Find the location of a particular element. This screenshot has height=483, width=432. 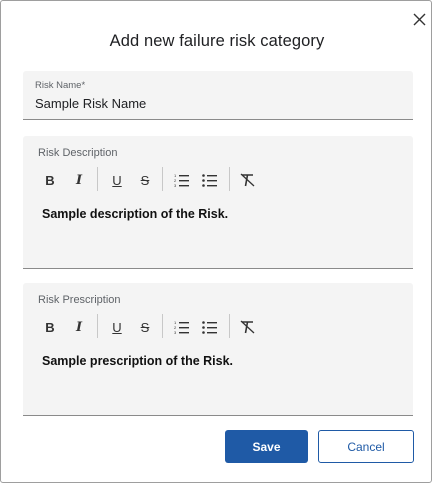

risk-name-label: Risk Name* is located at coordinates (60, 85).